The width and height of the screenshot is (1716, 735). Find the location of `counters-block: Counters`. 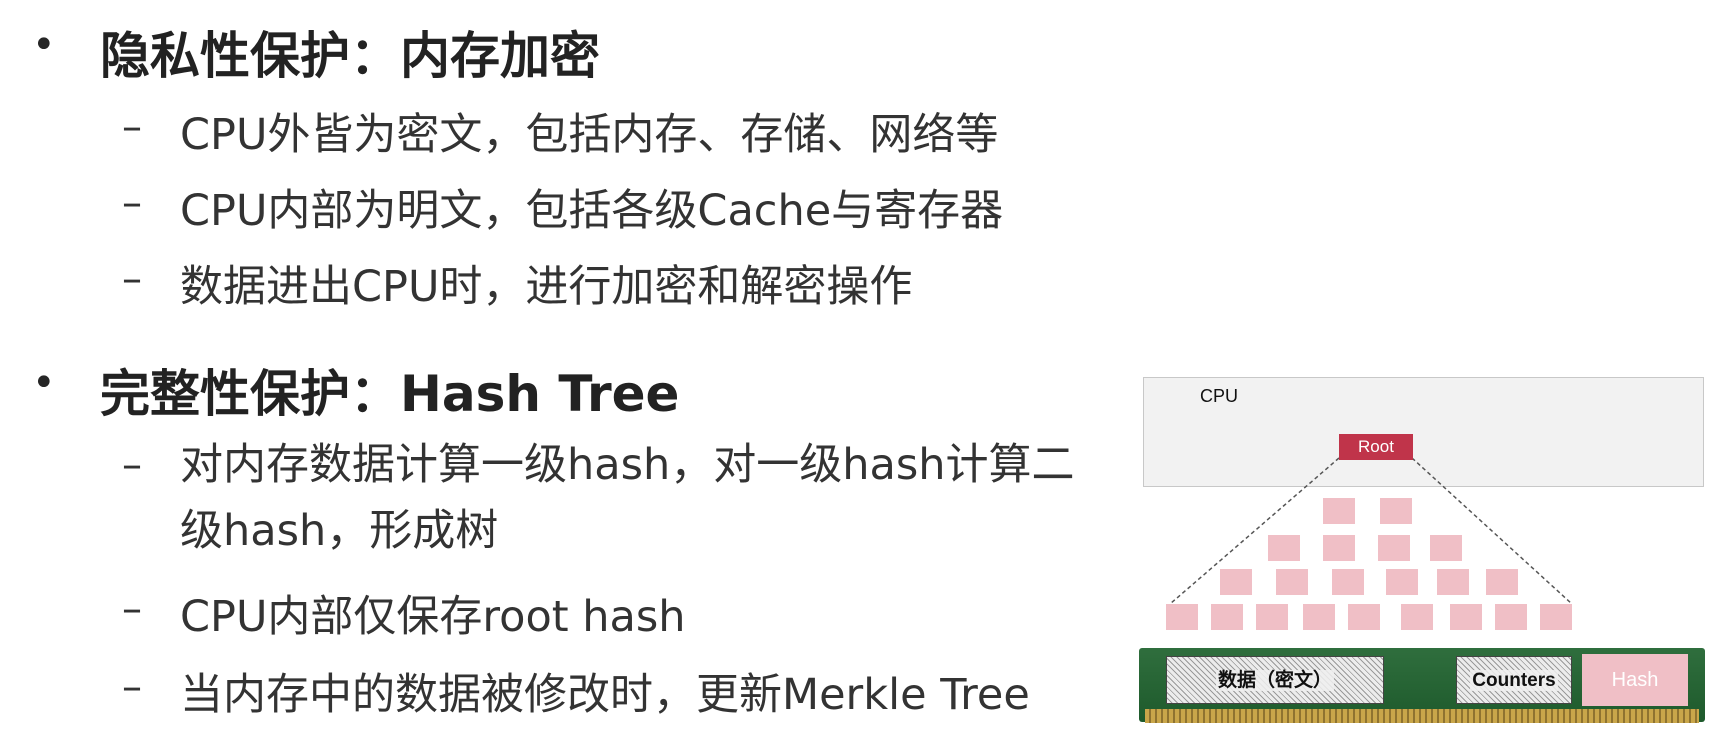

counters-block: Counters is located at coordinates (1514, 680).